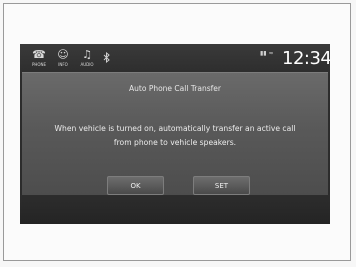 The image size is (356, 267). What do you see at coordinates (39, 64) in the screenshot?
I see `phone-caption: PHONE` at bounding box center [39, 64].